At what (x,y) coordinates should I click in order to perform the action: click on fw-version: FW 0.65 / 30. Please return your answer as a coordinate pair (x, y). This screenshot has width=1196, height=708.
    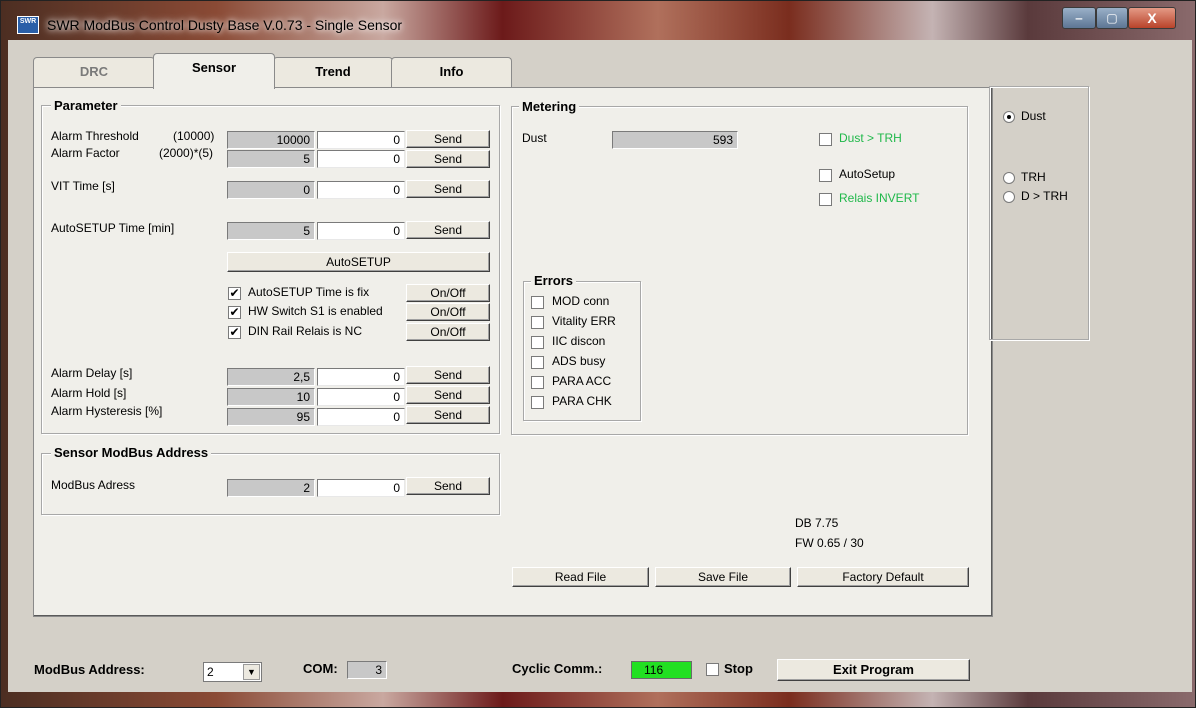
    Looking at the image, I should click on (829, 543).